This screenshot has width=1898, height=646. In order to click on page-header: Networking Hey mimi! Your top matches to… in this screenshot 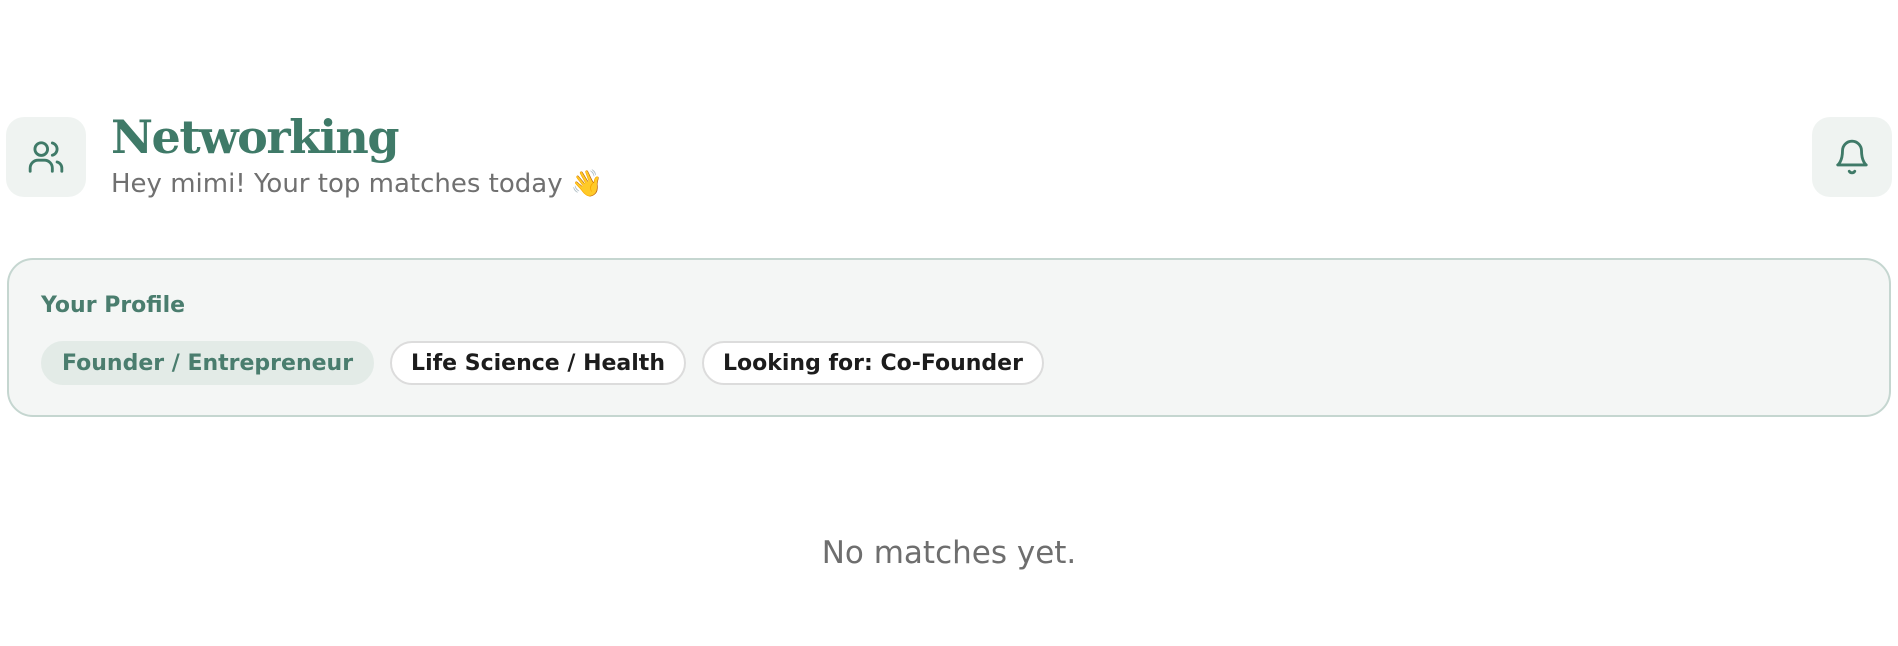, I will do `click(949, 154)`.